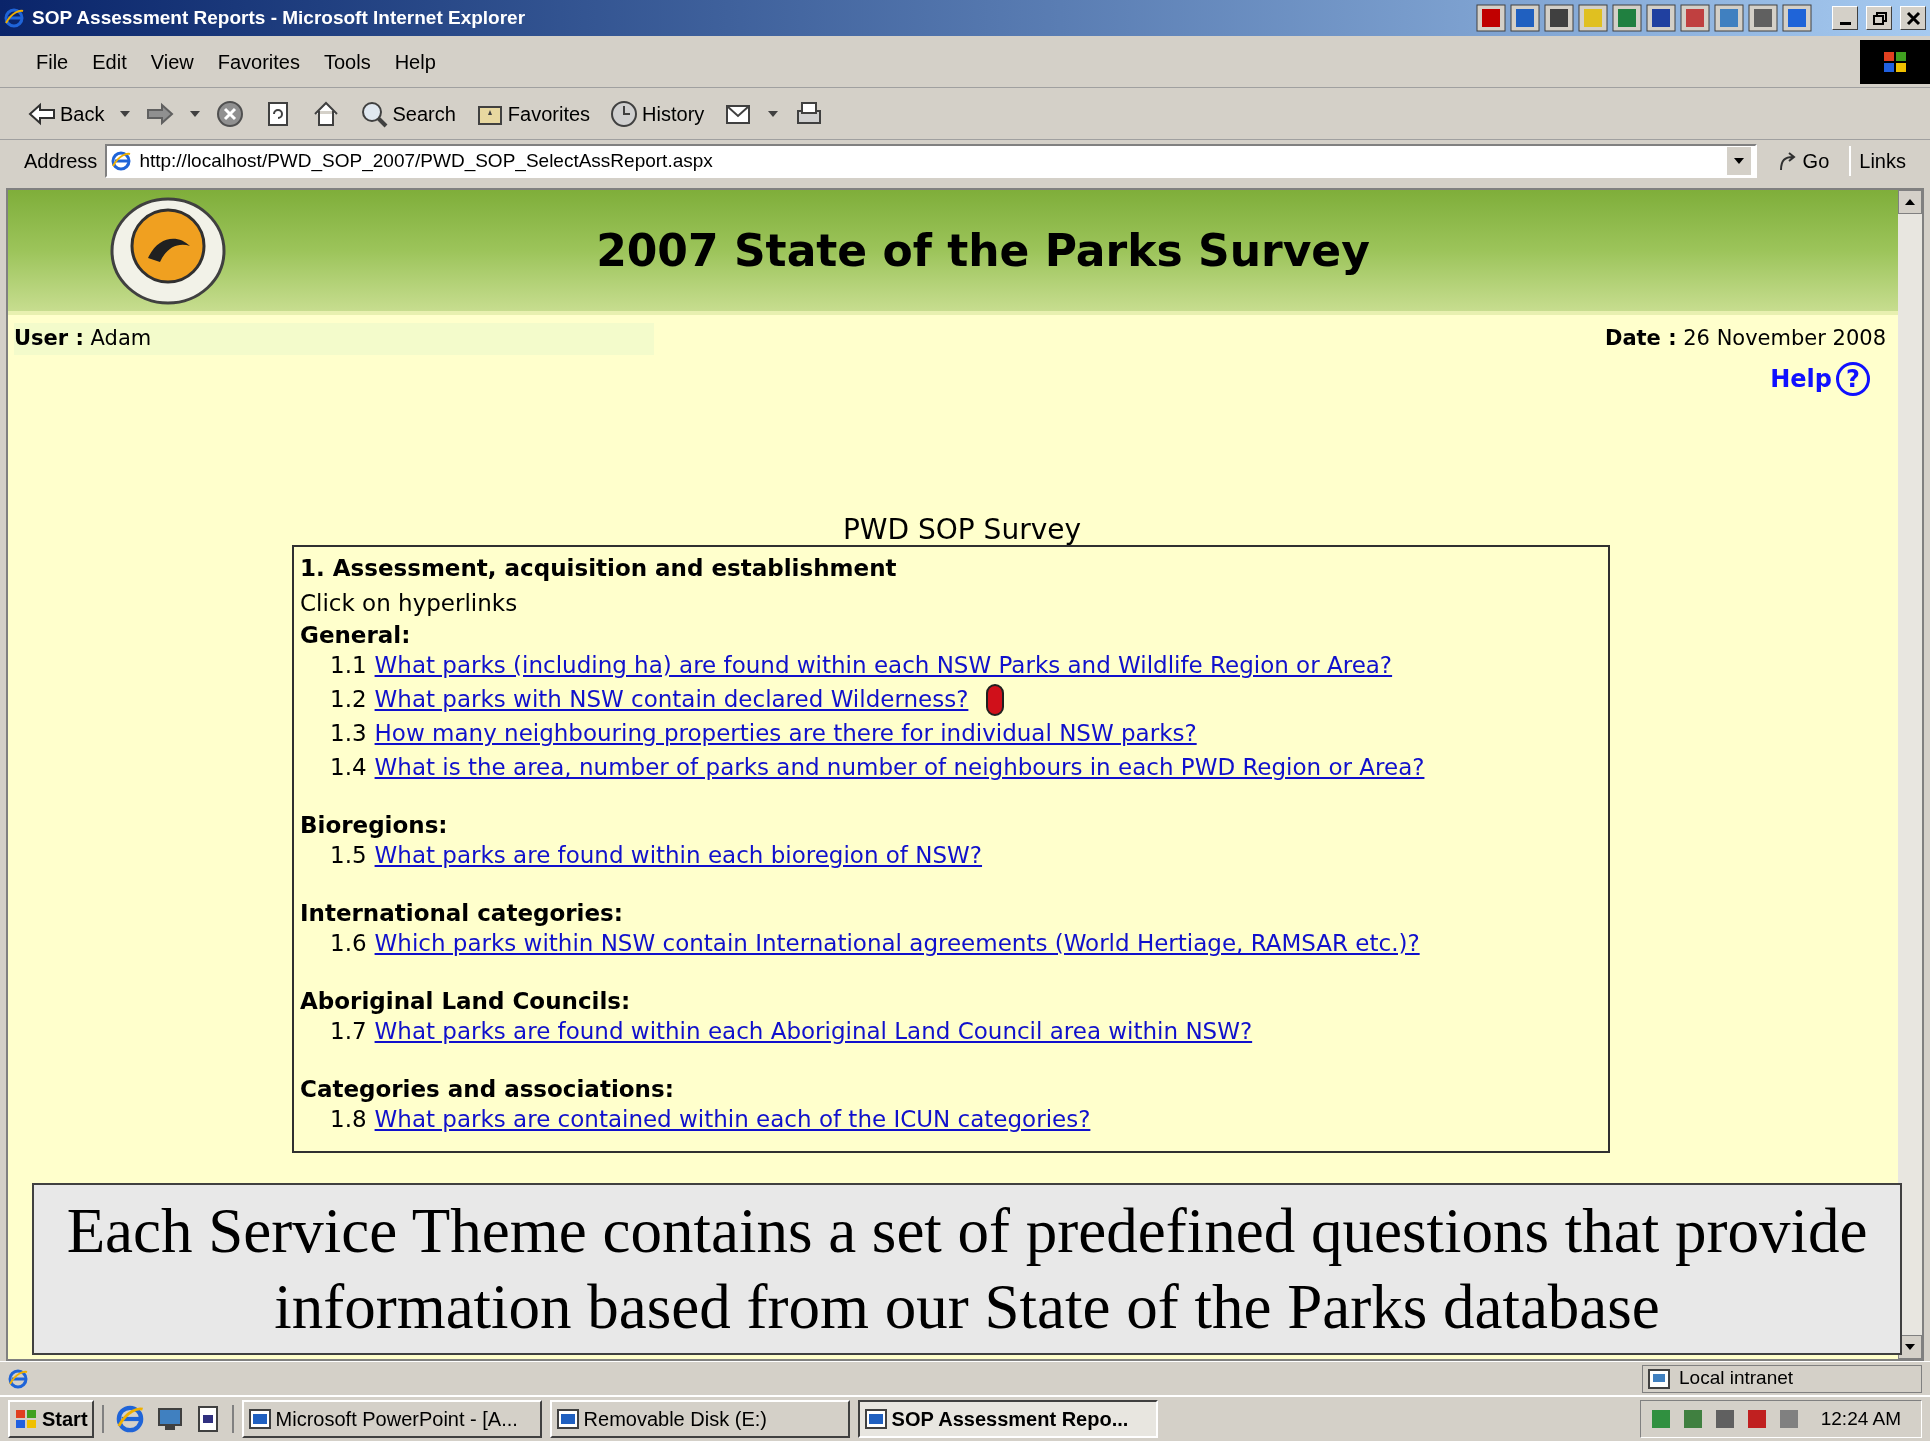 The width and height of the screenshot is (1930, 1441). I want to click on question-link: What parks are contained within each of the ICUN categories?, so click(732, 1119).